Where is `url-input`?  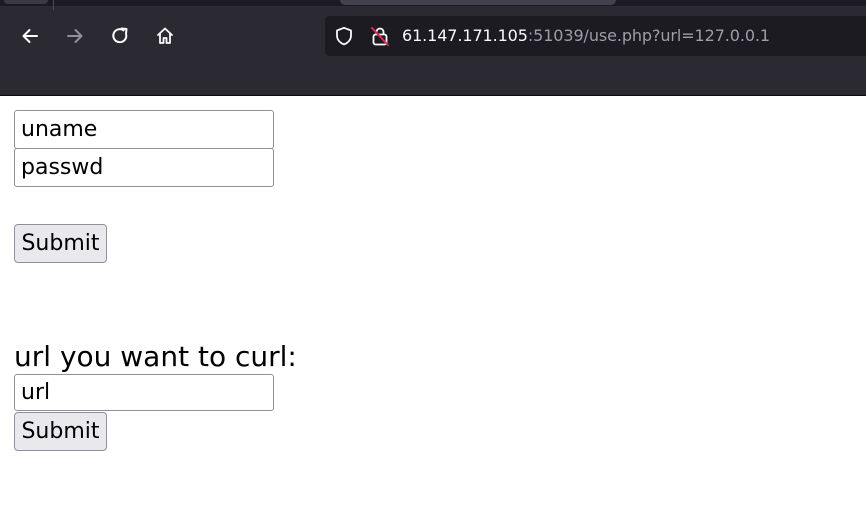
url-input is located at coordinates (144, 392).